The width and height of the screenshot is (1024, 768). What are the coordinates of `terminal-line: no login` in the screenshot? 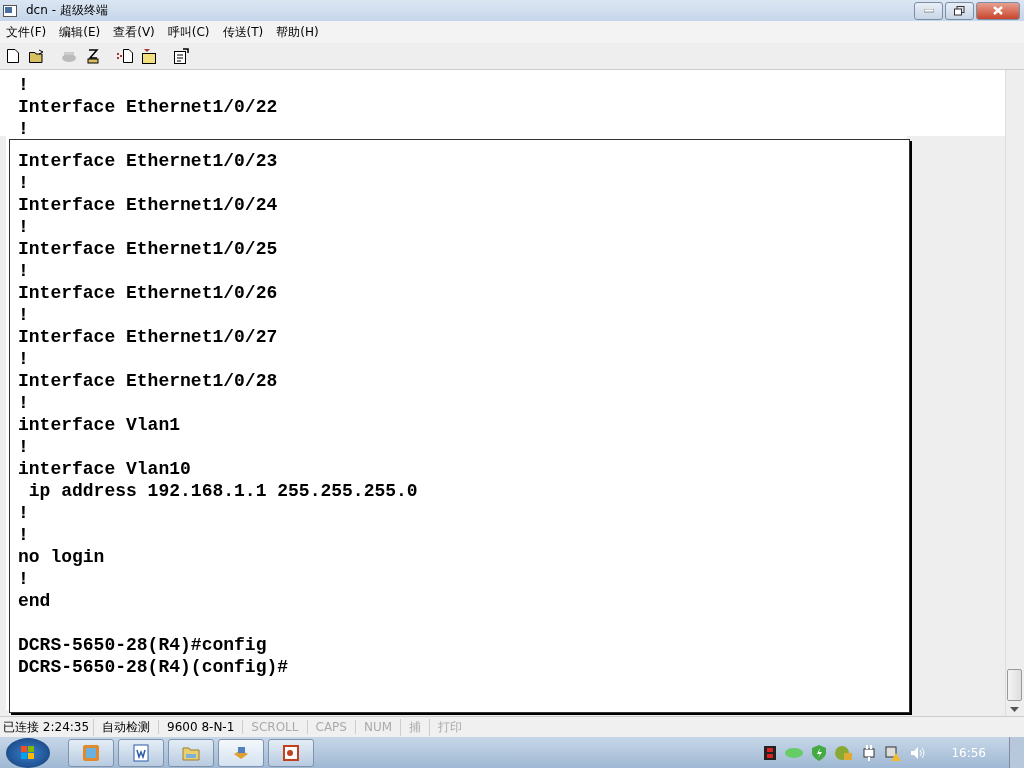 It's located at (62, 557).